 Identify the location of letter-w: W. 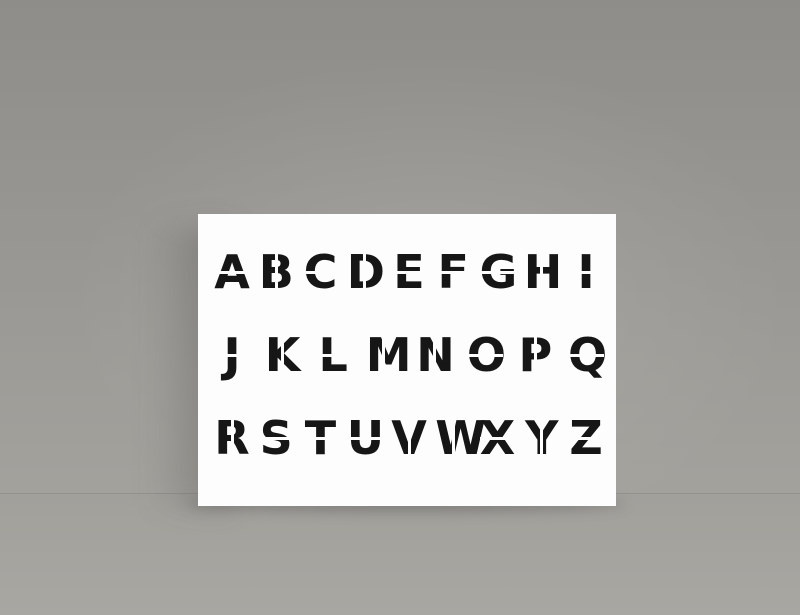
(460, 438).